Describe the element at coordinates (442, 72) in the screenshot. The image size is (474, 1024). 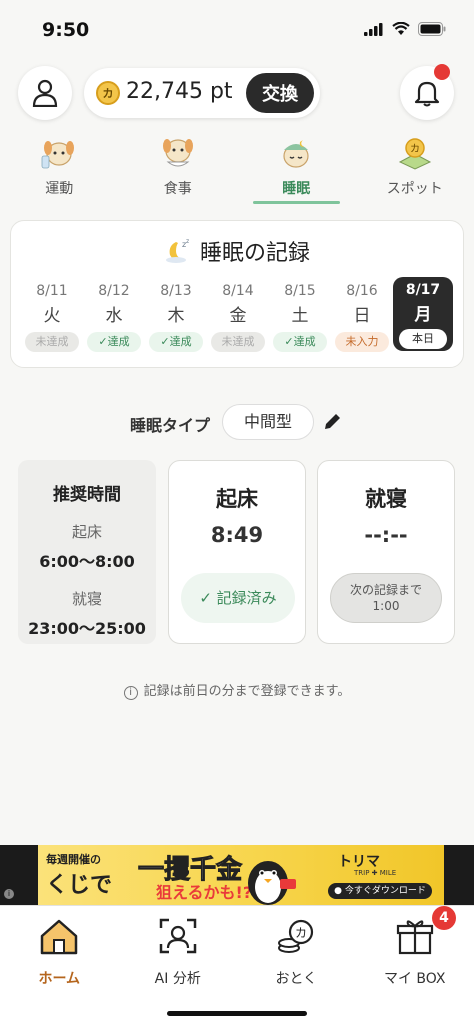
I see `notification-dot` at that location.